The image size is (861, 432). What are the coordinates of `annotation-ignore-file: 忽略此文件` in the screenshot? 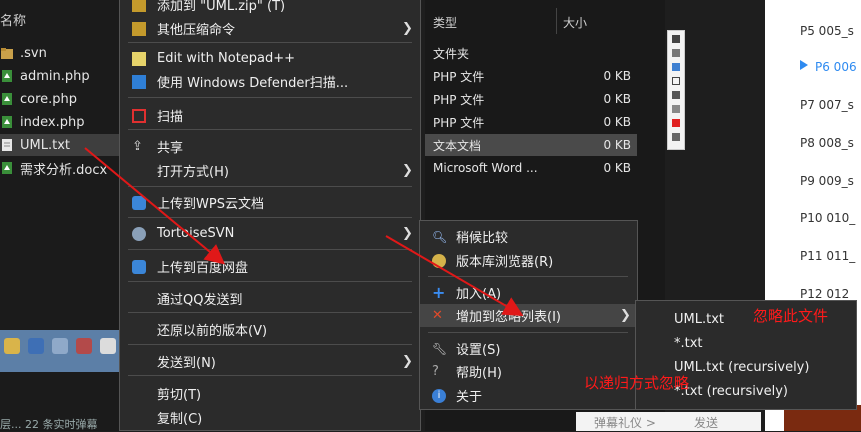 It's located at (791, 316).